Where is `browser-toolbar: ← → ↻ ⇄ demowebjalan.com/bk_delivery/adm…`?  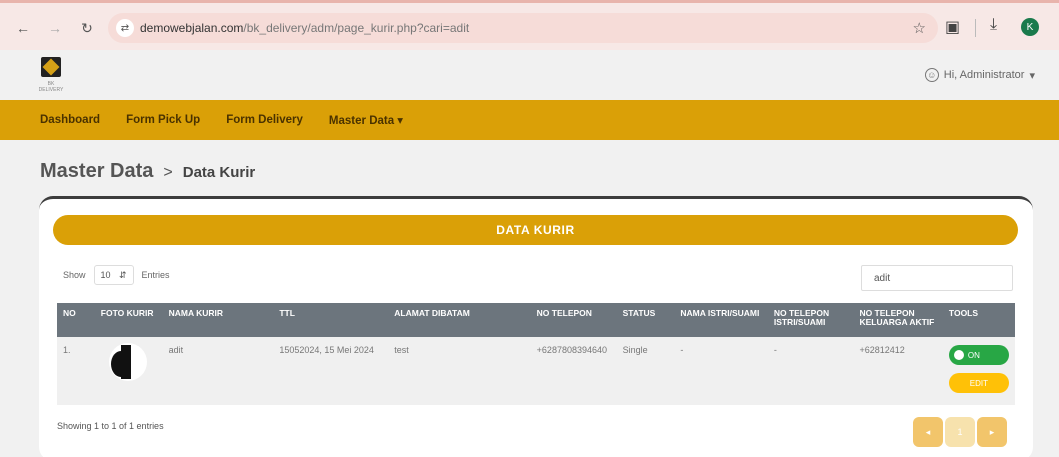 browser-toolbar: ← → ↻ ⇄ demowebjalan.com/bk_delivery/adm… is located at coordinates (529, 25).